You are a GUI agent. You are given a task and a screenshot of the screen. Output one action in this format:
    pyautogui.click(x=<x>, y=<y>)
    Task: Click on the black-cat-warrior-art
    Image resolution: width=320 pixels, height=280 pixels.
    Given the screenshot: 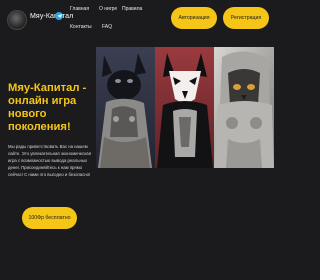 What is the action you would take?
    pyautogui.click(x=126, y=107)
    